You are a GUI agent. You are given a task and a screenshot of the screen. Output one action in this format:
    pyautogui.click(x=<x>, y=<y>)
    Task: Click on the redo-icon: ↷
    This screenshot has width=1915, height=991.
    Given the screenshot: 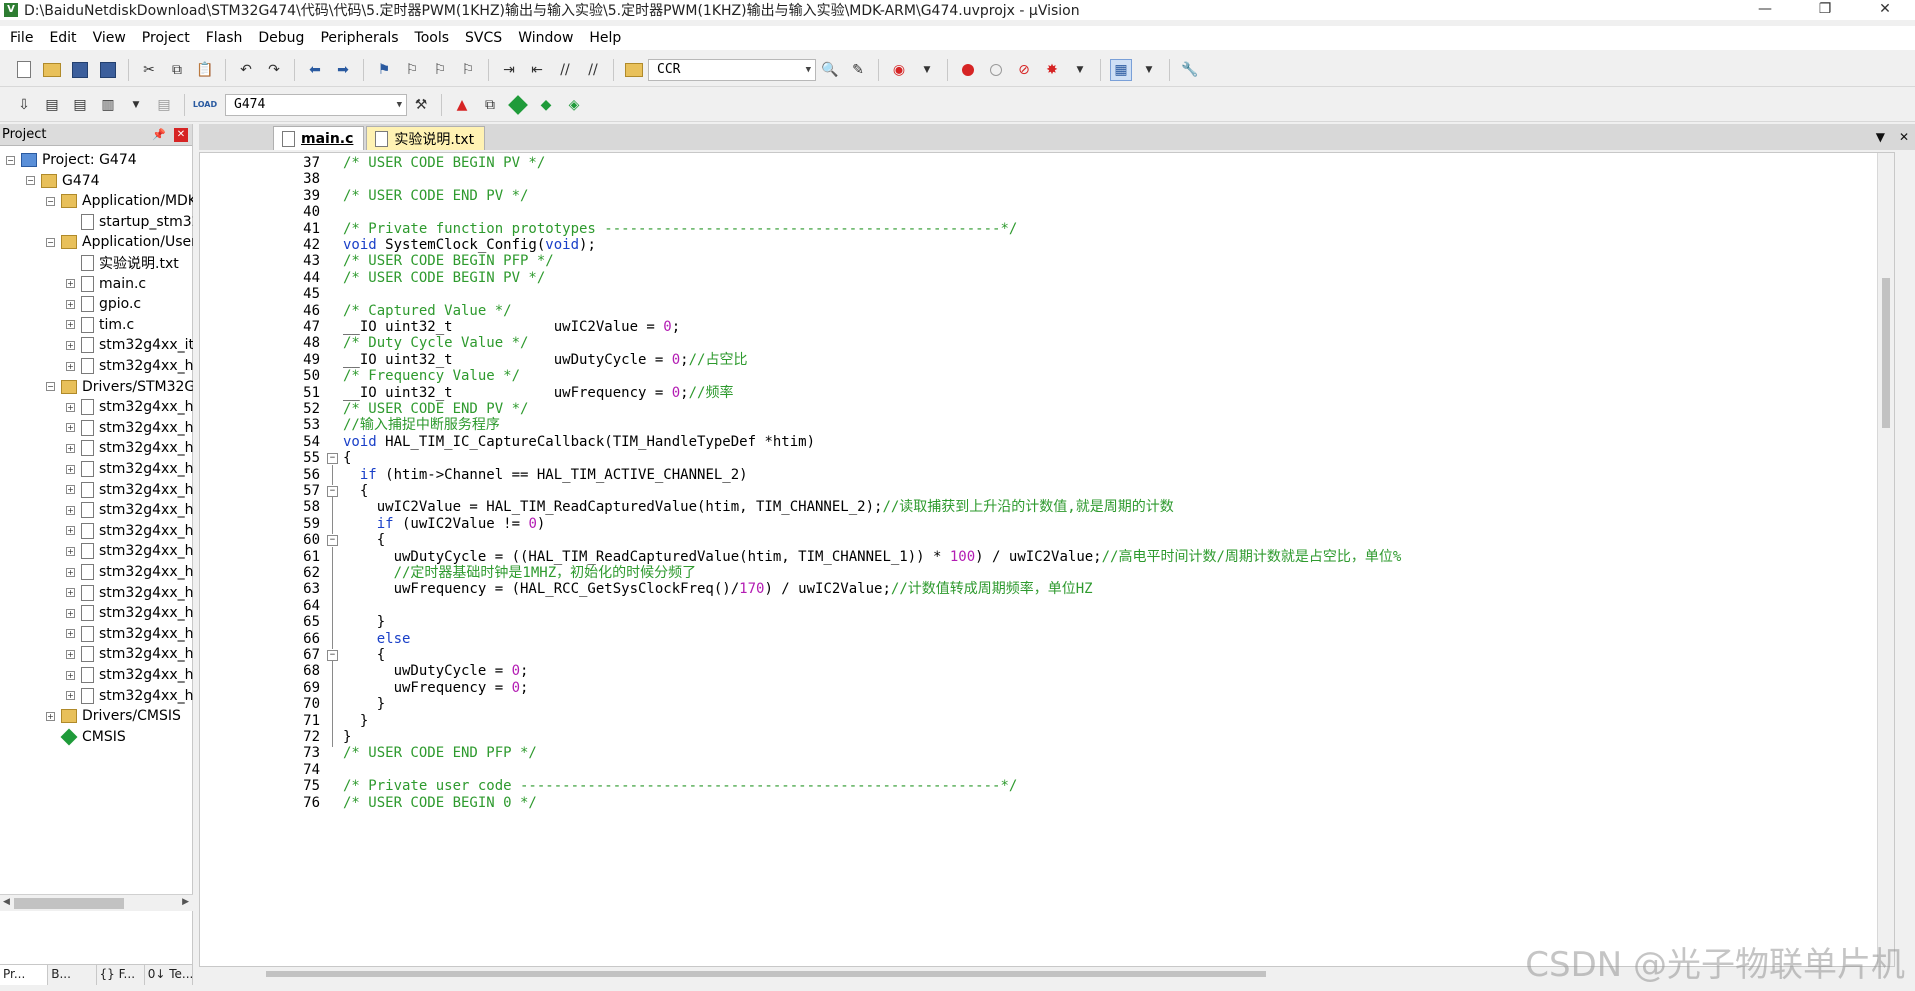 What is the action you would take?
    pyautogui.click(x=274, y=70)
    